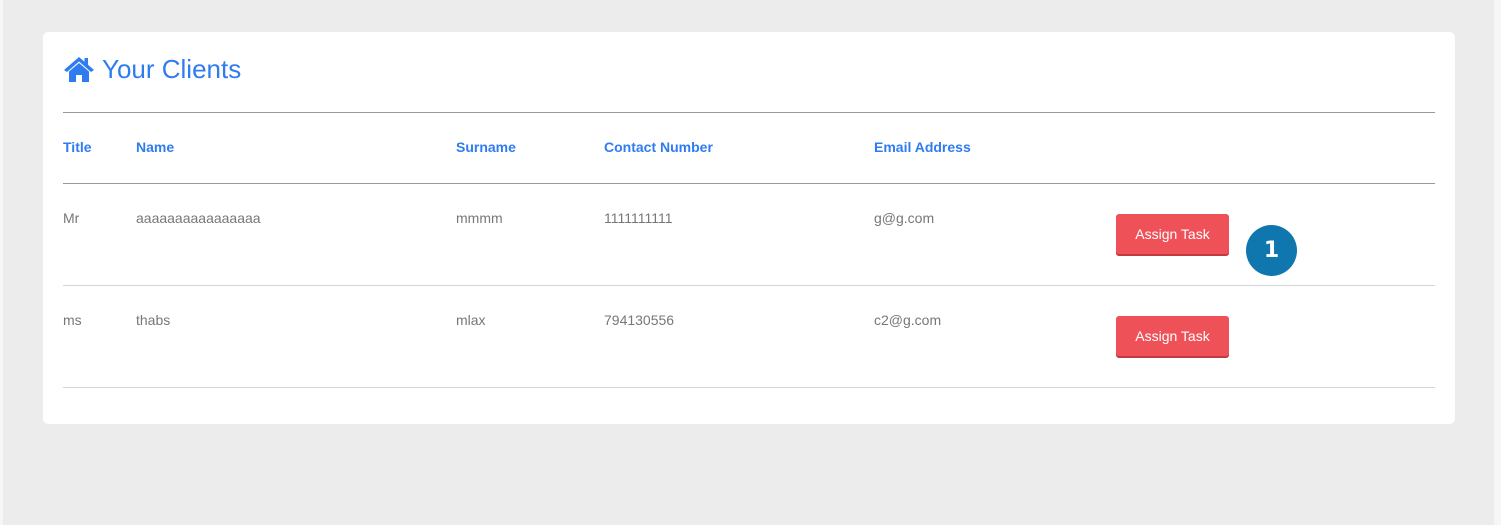 The width and height of the screenshot is (1501, 525). What do you see at coordinates (749, 183) in the screenshot?
I see `header-bottom-divider` at bounding box center [749, 183].